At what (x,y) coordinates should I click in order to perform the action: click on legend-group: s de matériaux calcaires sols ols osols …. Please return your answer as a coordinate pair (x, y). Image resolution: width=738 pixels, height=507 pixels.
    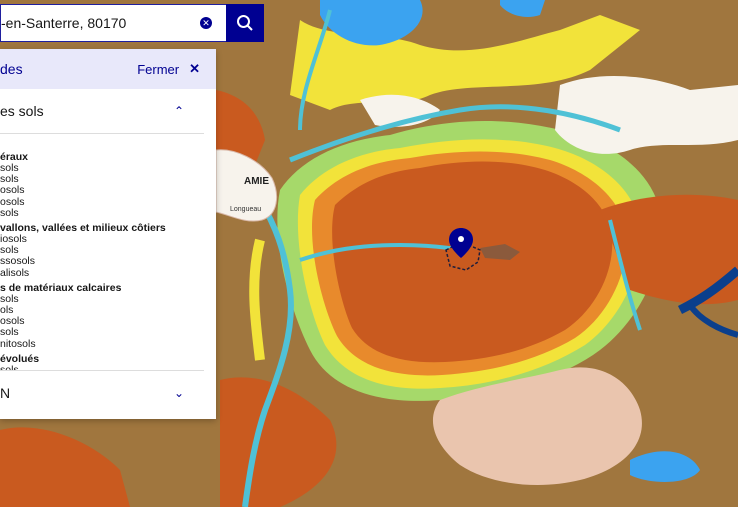
    Looking at the image, I should click on (102, 315).